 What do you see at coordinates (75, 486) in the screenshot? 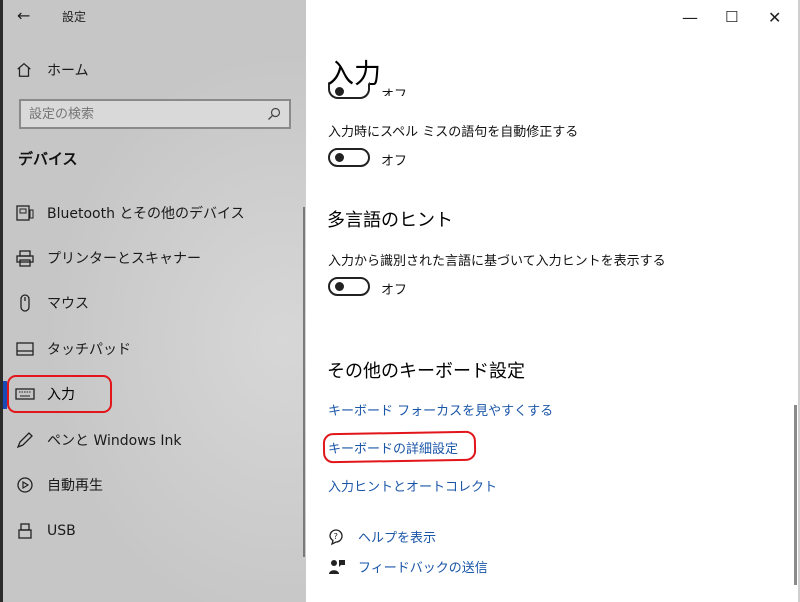
I see `sidebar-item-label: 自動再生` at bounding box center [75, 486].